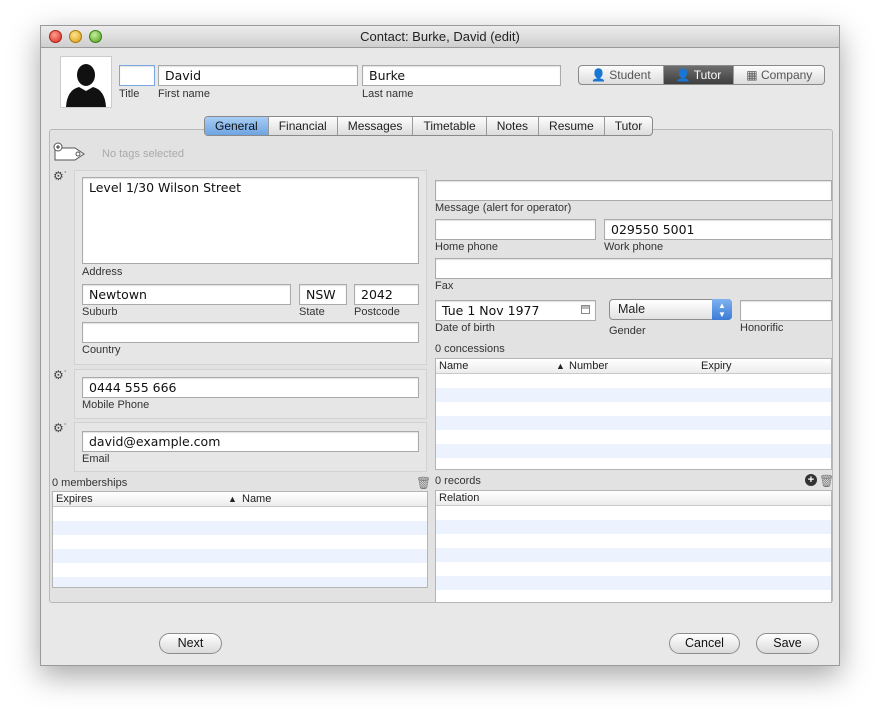  I want to click on save-button: Save, so click(787, 643).